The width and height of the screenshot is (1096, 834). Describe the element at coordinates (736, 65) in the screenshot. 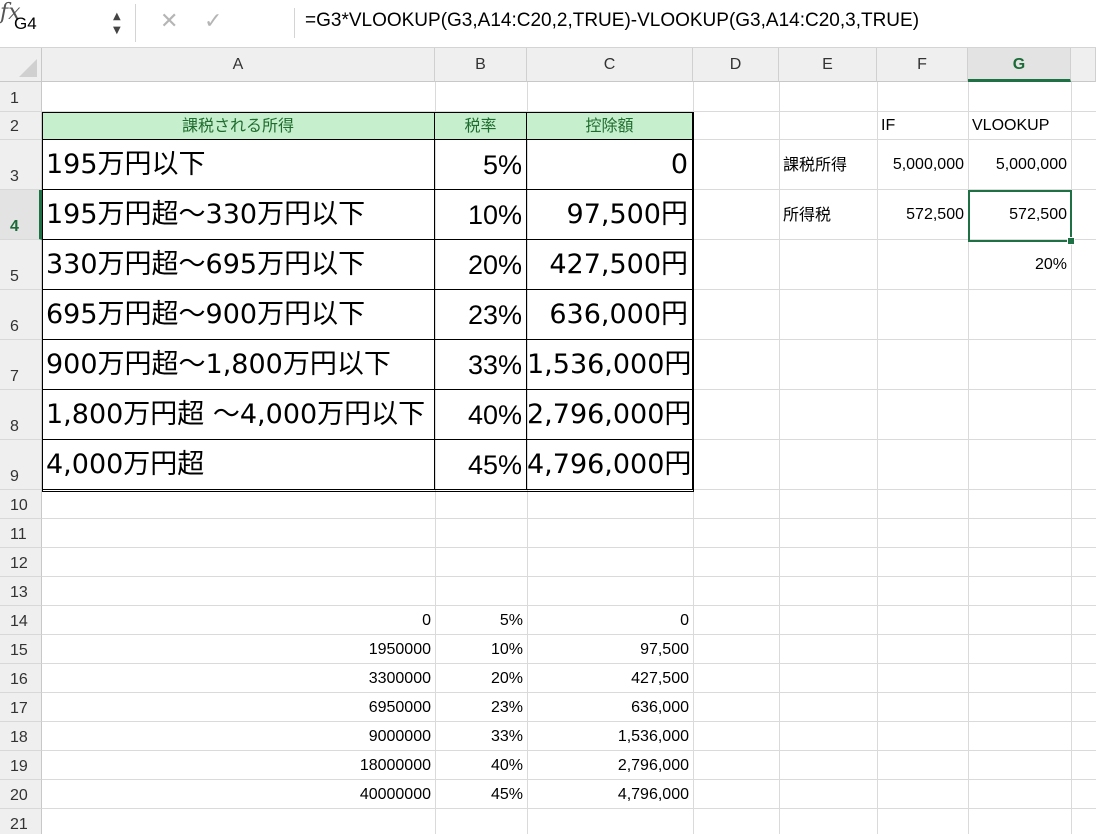

I see `column-header-d: D` at that location.